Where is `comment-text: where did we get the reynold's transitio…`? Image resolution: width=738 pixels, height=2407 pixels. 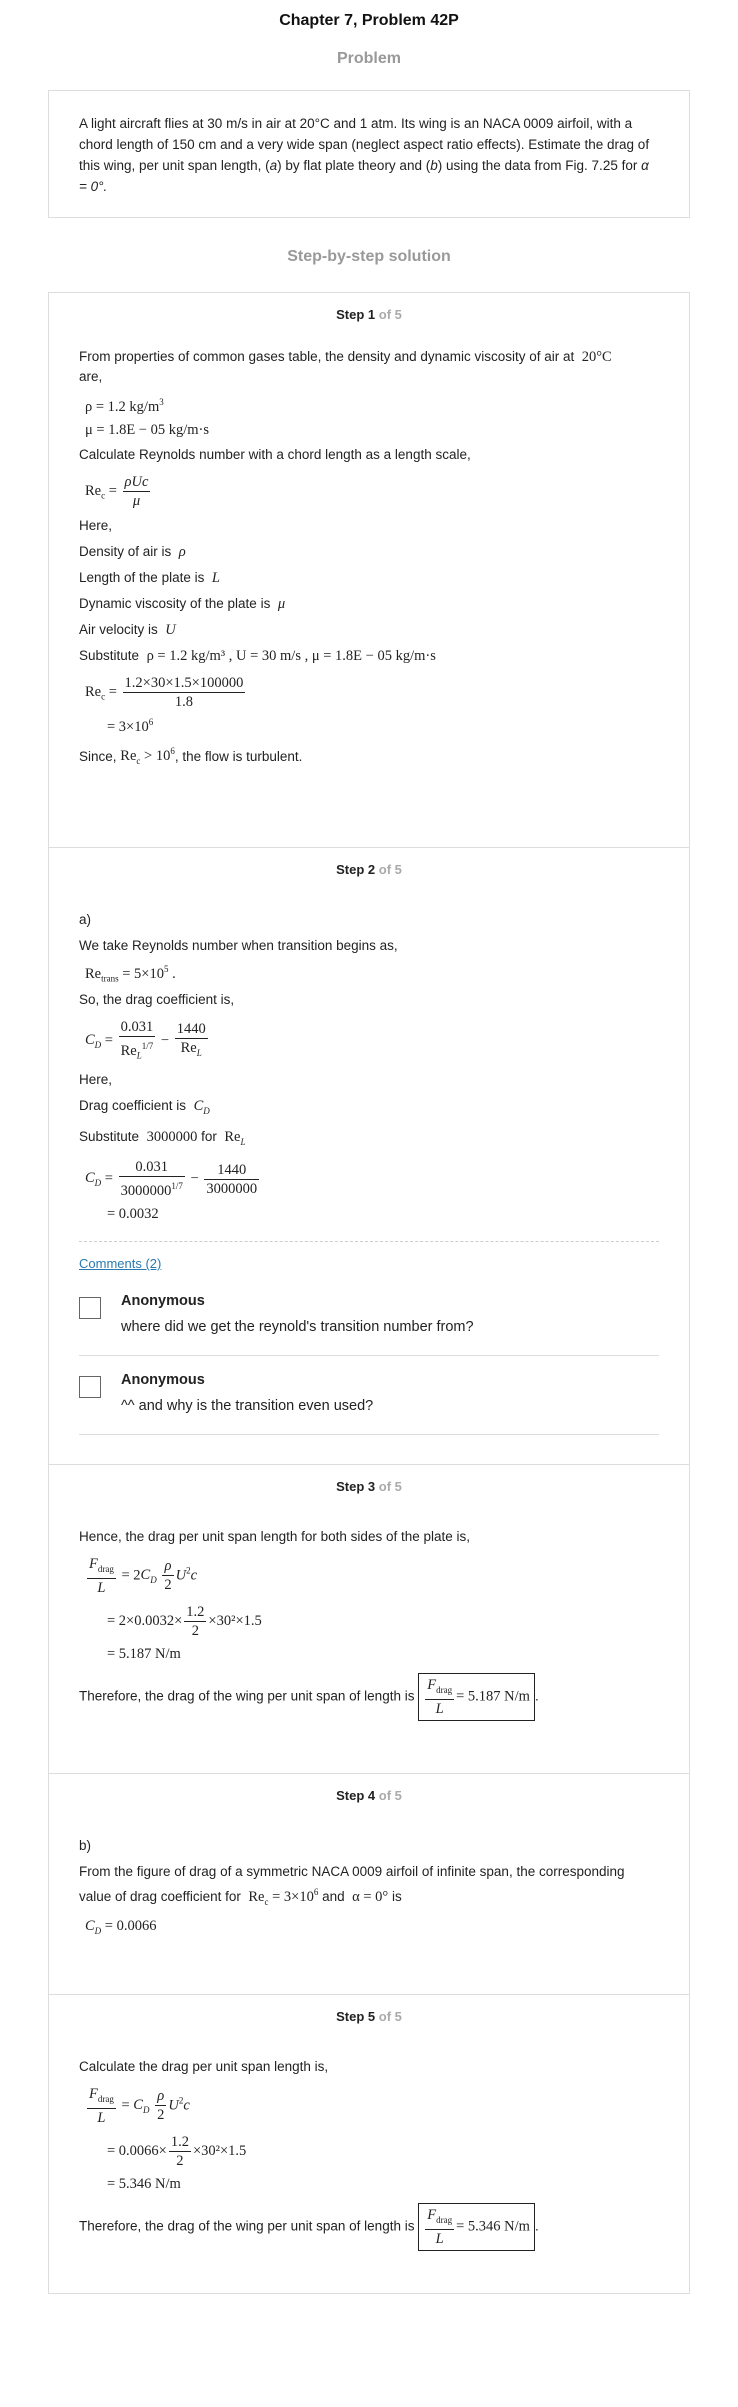 comment-text: where did we get the reynold's transitio… is located at coordinates (297, 1327).